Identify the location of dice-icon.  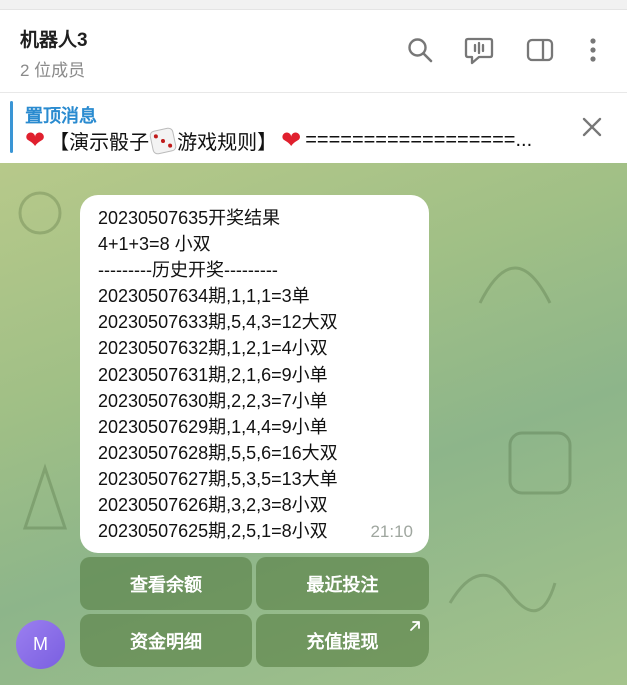
(163, 140).